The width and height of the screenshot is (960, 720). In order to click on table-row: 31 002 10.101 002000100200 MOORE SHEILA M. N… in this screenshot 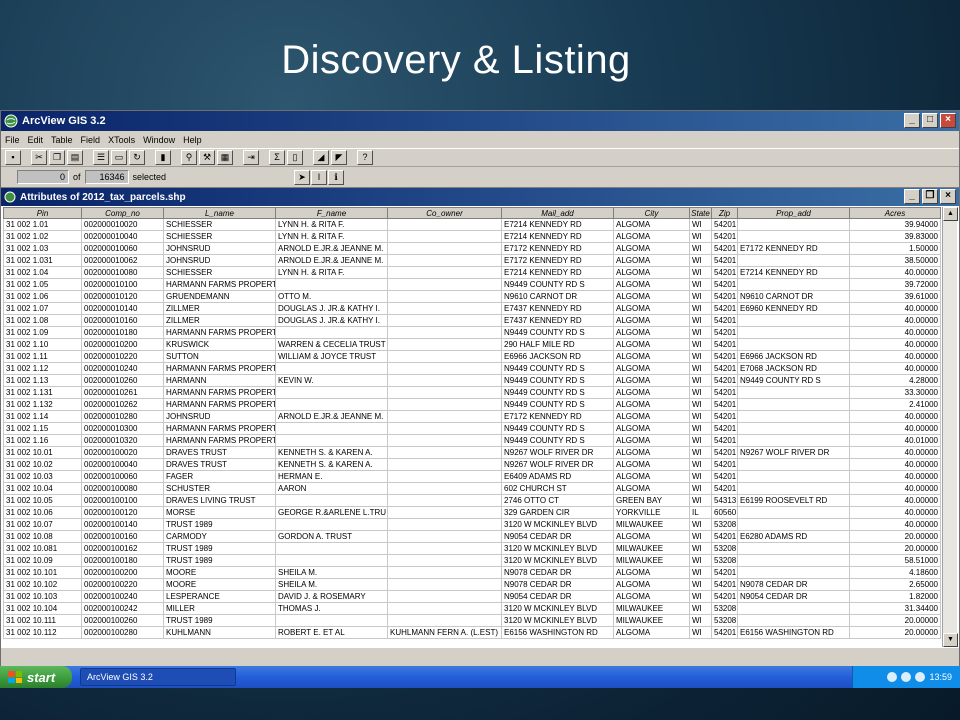, I will do `click(472, 572)`.